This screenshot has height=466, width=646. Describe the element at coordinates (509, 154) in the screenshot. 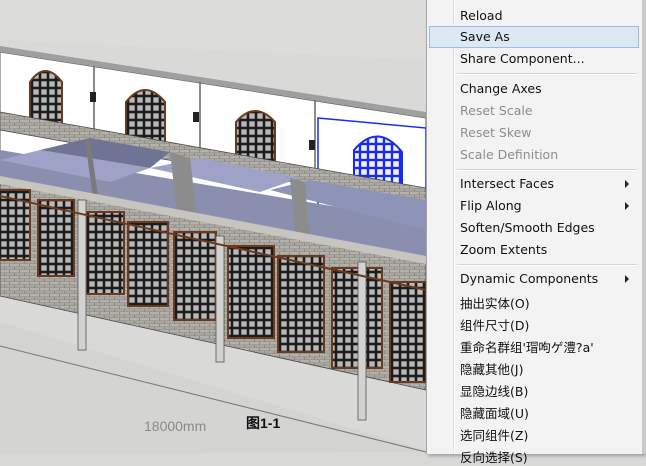

I see `menu-item-scale-definition: Scale Definition` at that location.